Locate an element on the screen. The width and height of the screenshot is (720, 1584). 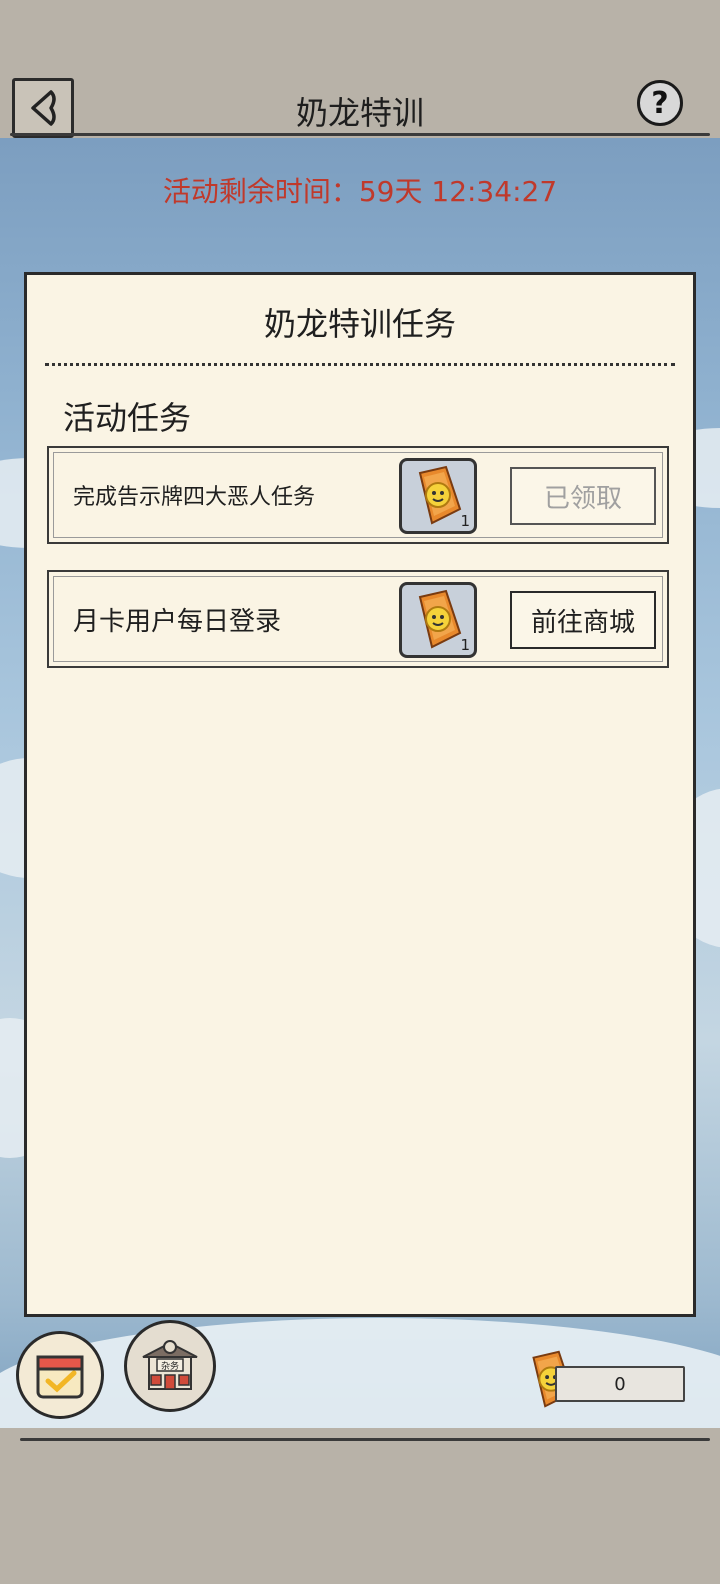
calendar-check-icon is located at coordinates (60, 1377).